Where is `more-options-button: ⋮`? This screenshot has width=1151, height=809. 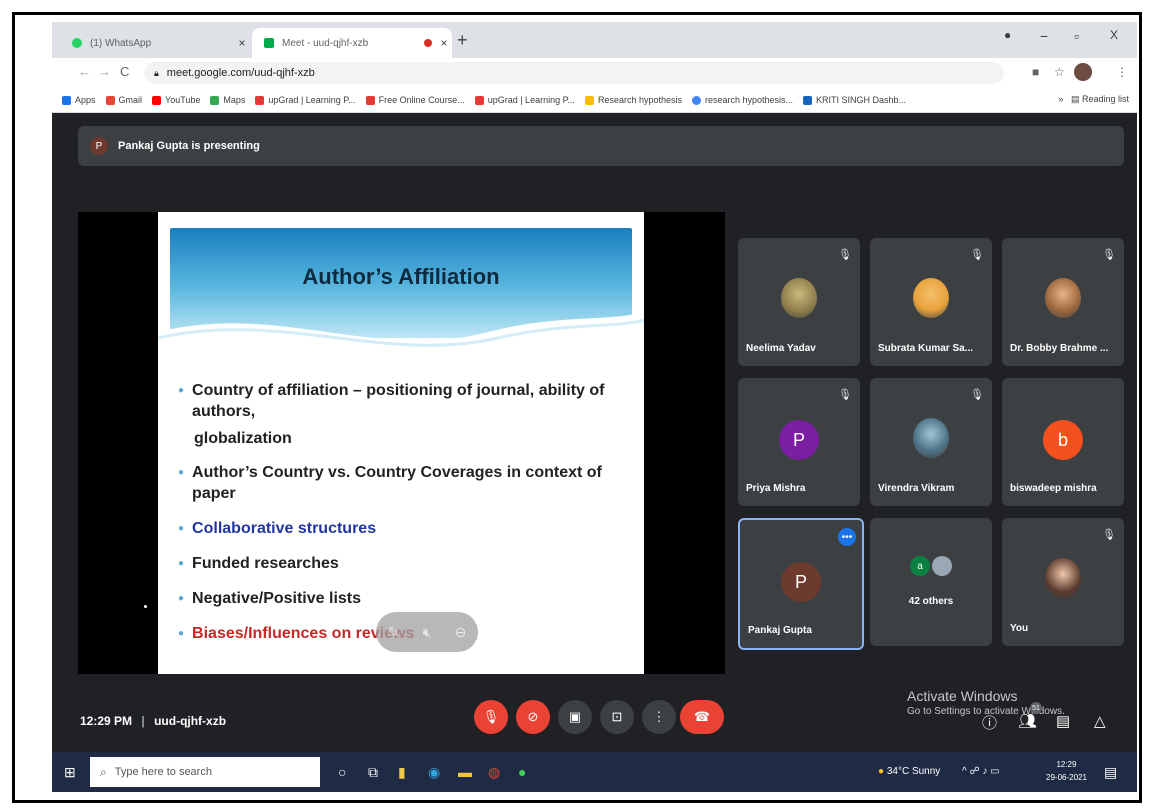 more-options-button: ⋮ is located at coordinates (659, 717).